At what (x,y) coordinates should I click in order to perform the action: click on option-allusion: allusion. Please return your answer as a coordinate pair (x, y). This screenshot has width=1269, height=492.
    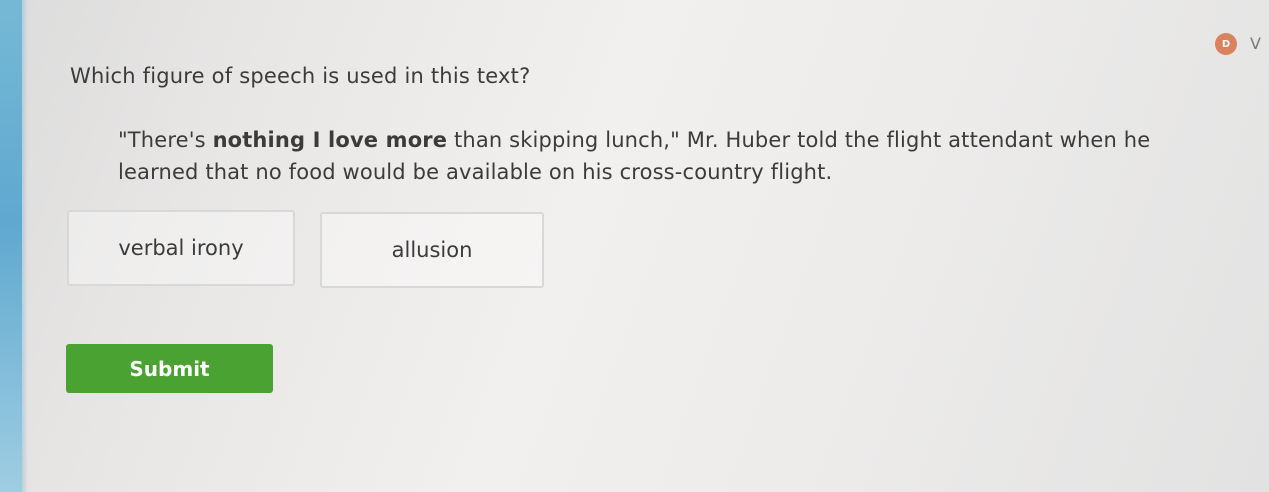
    Looking at the image, I should click on (432, 250).